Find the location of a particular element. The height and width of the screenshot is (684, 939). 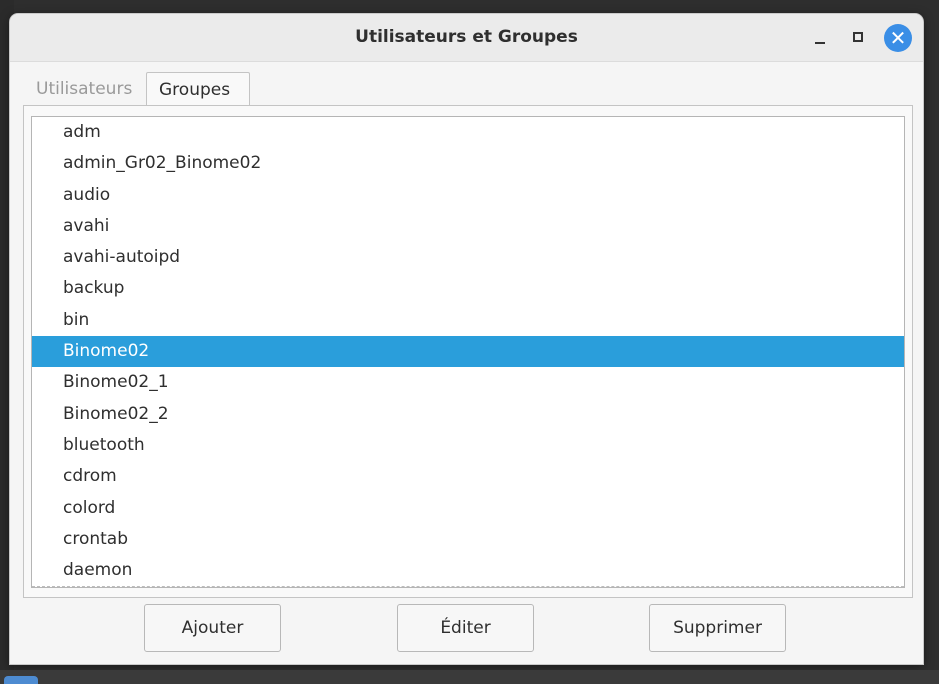

menu-launcher-icon is located at coordinates (21, 680).